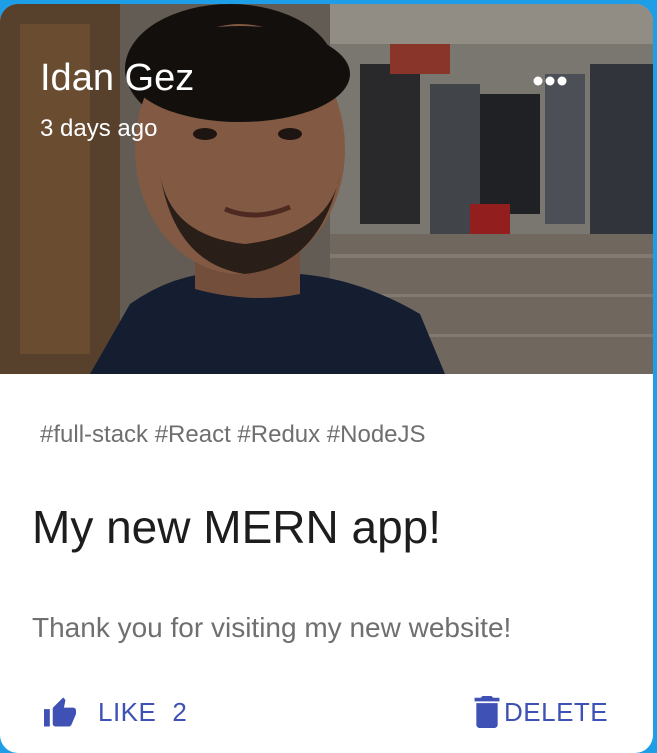 Image resolution: width=657 pixels, height=753 pixels. I want to click on more-horiz-icon, so click(550, 81).